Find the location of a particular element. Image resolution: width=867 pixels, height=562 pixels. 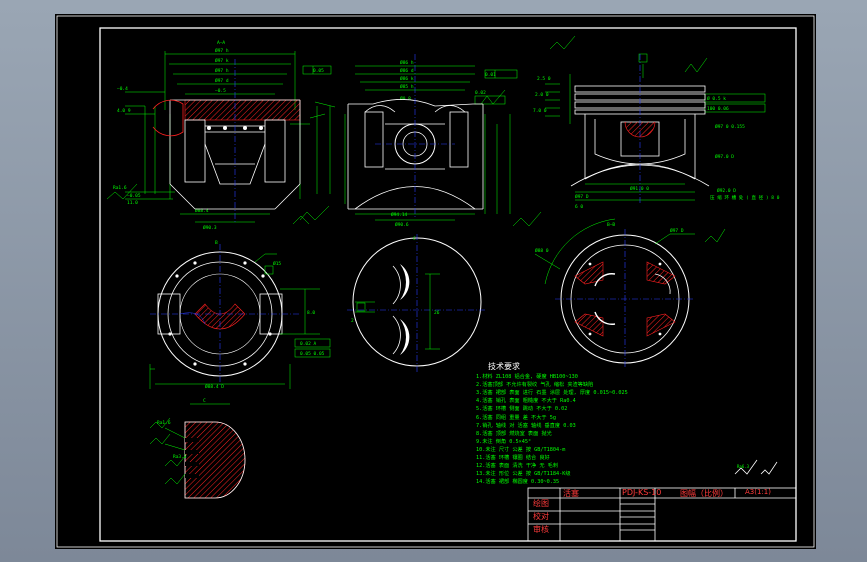

svg-text: Ø90.3 is located at coordinates (210, 227).